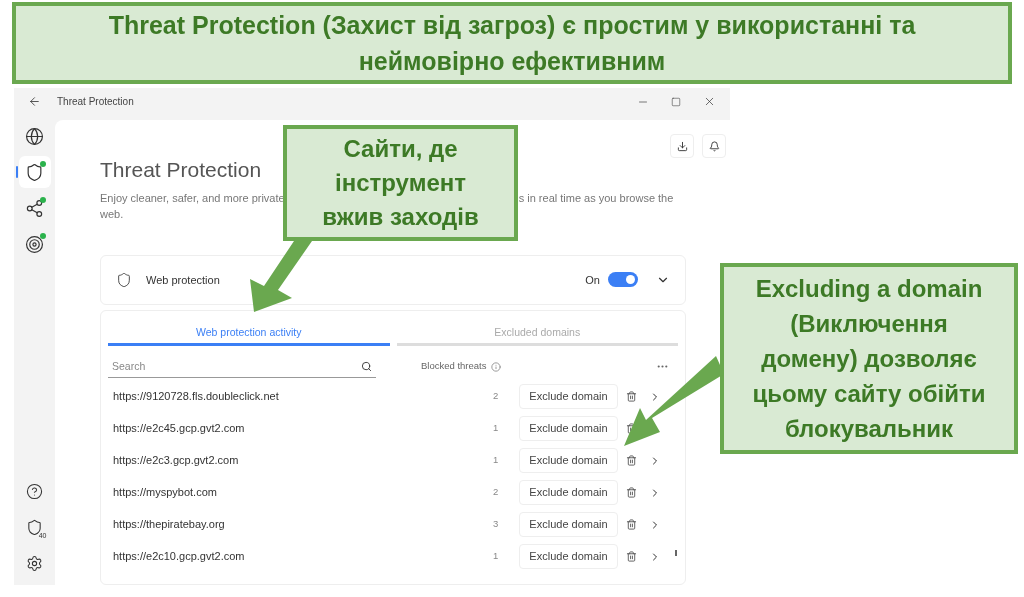 The height and width of the screenshot is (597, 1024). What do you see at coordinates (34, 136) in the screenshot?
I see `globe-icon` at bounding box center [34, 136].